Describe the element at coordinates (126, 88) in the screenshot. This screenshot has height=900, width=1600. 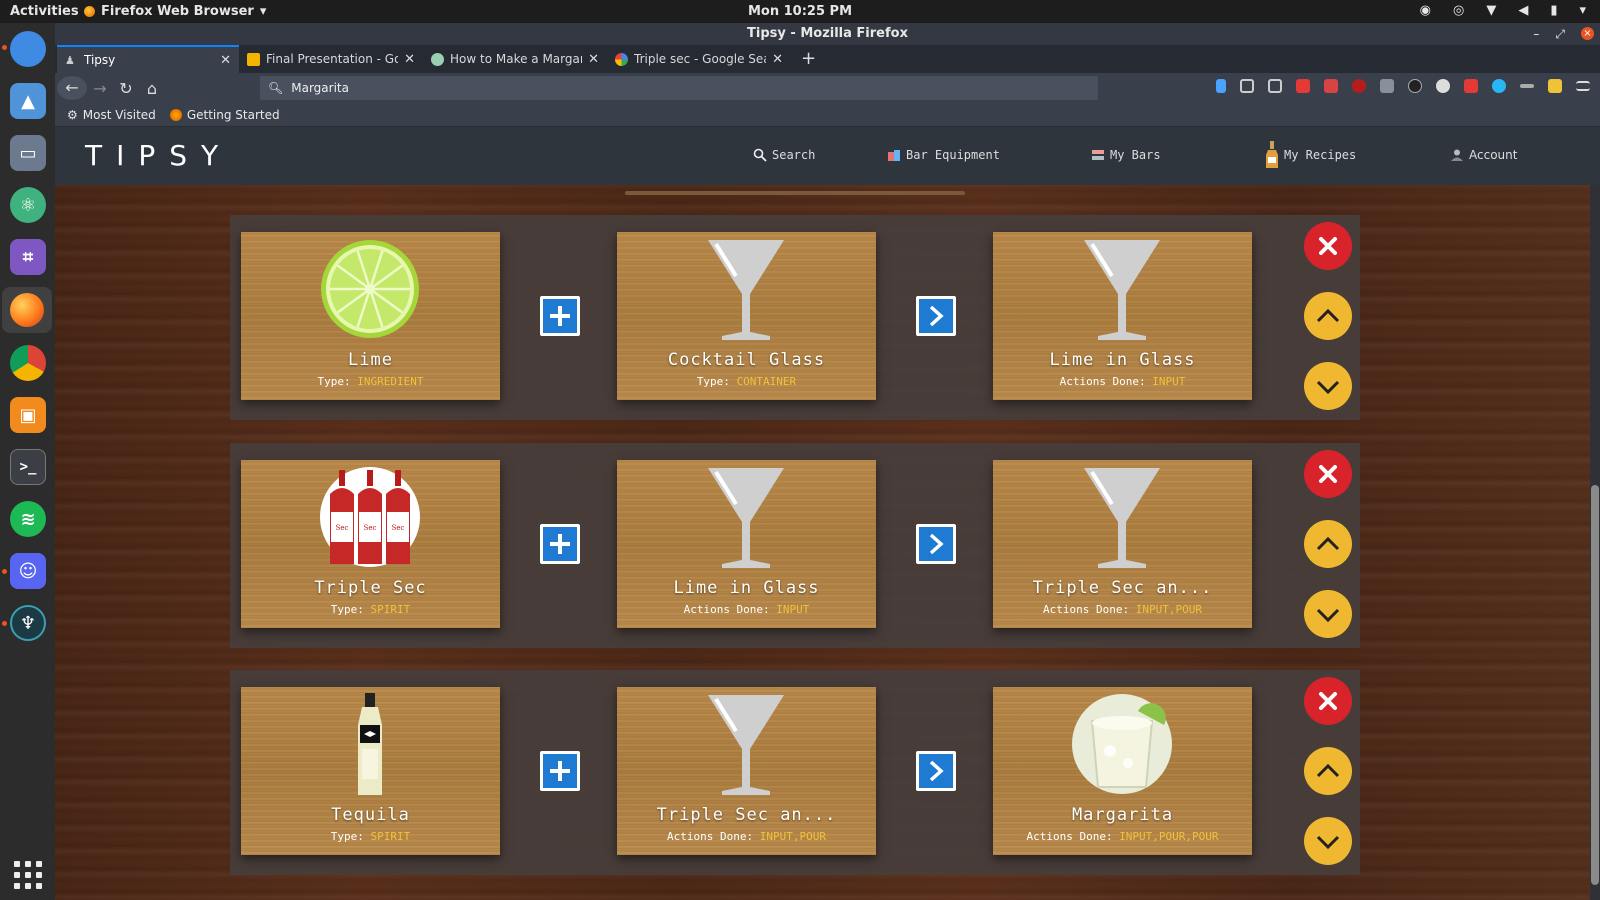
I see `reload-button: ↻` at that location.